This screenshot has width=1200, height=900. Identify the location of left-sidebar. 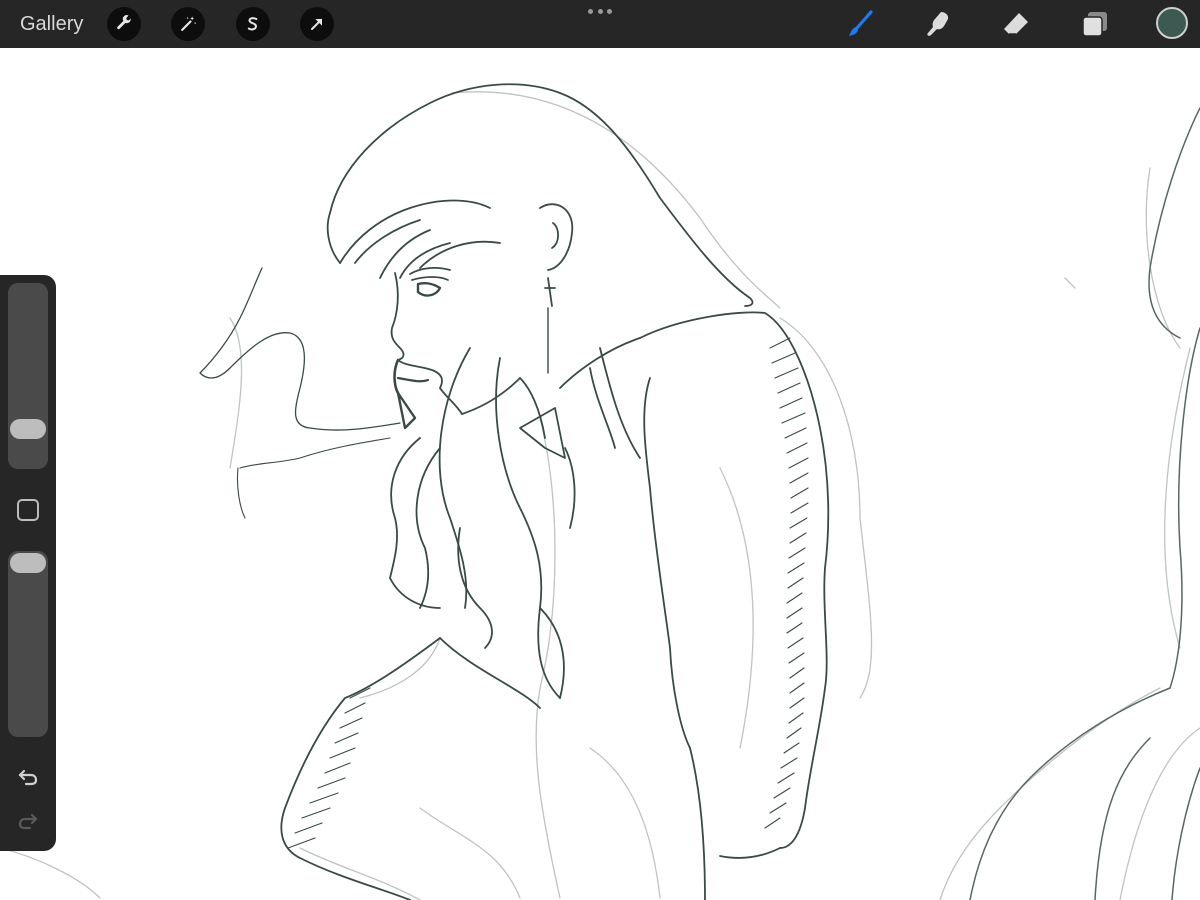
(28, 563).